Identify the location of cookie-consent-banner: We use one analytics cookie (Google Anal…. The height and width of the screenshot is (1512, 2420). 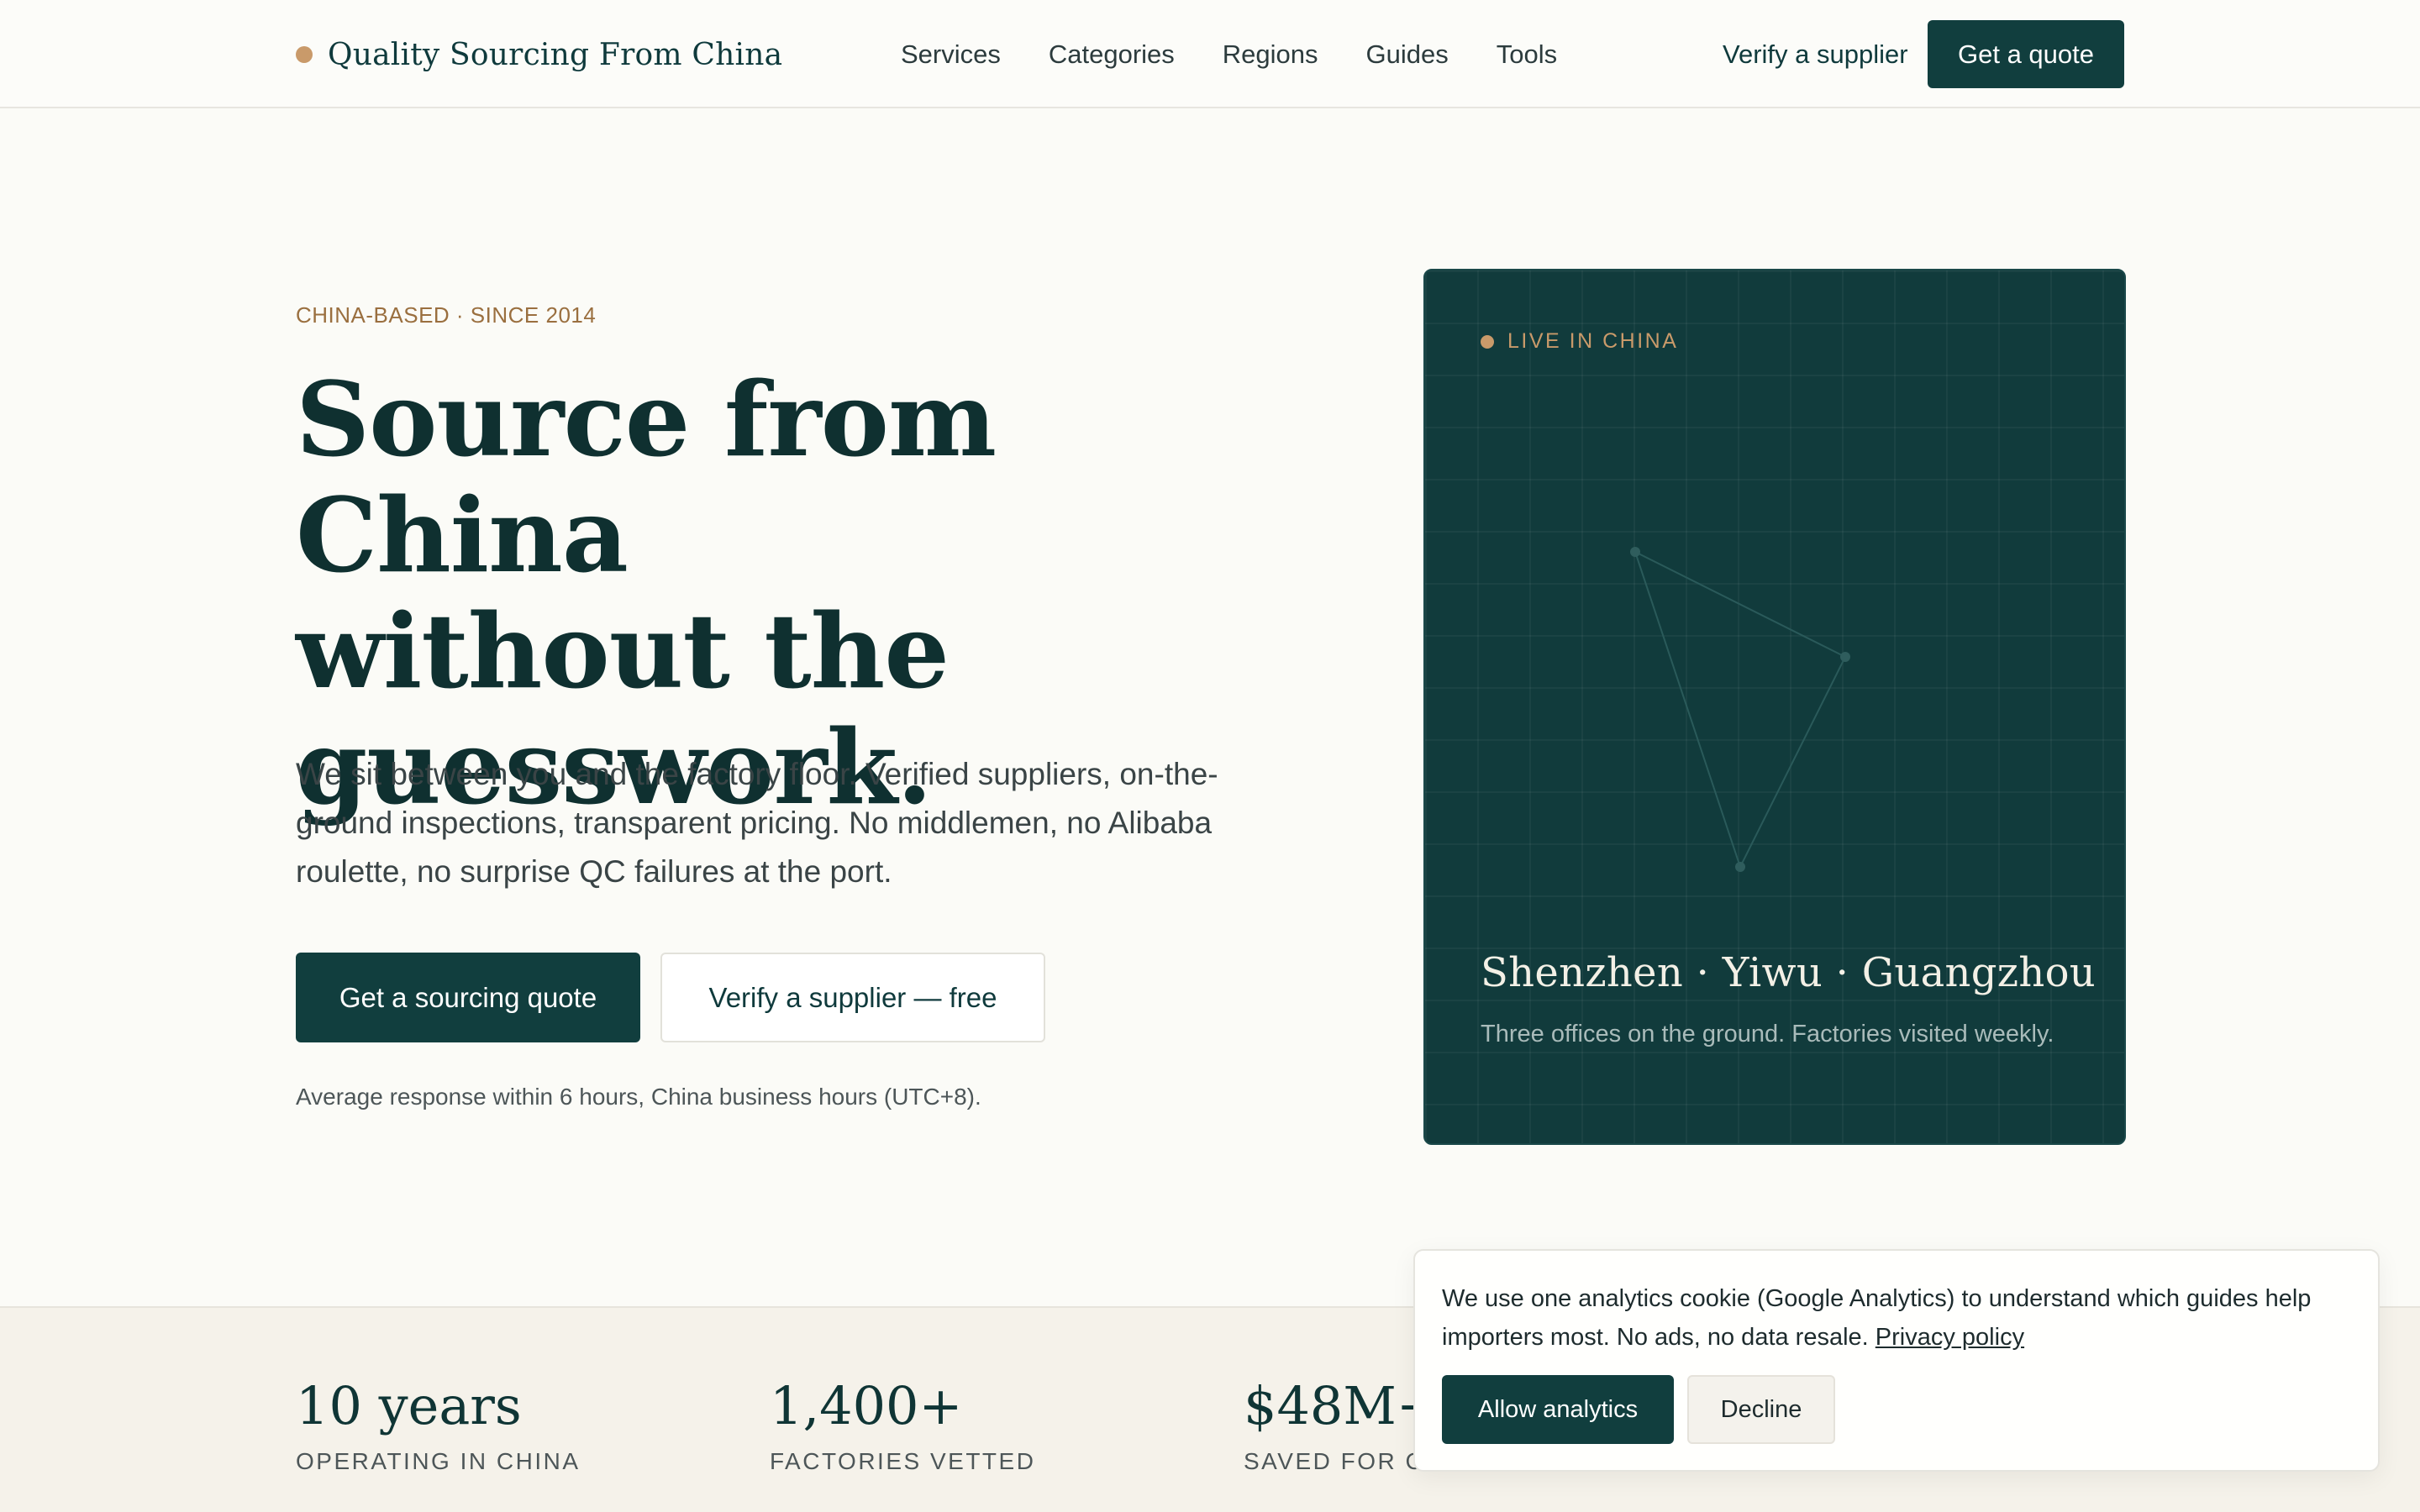
(1896, 1360).